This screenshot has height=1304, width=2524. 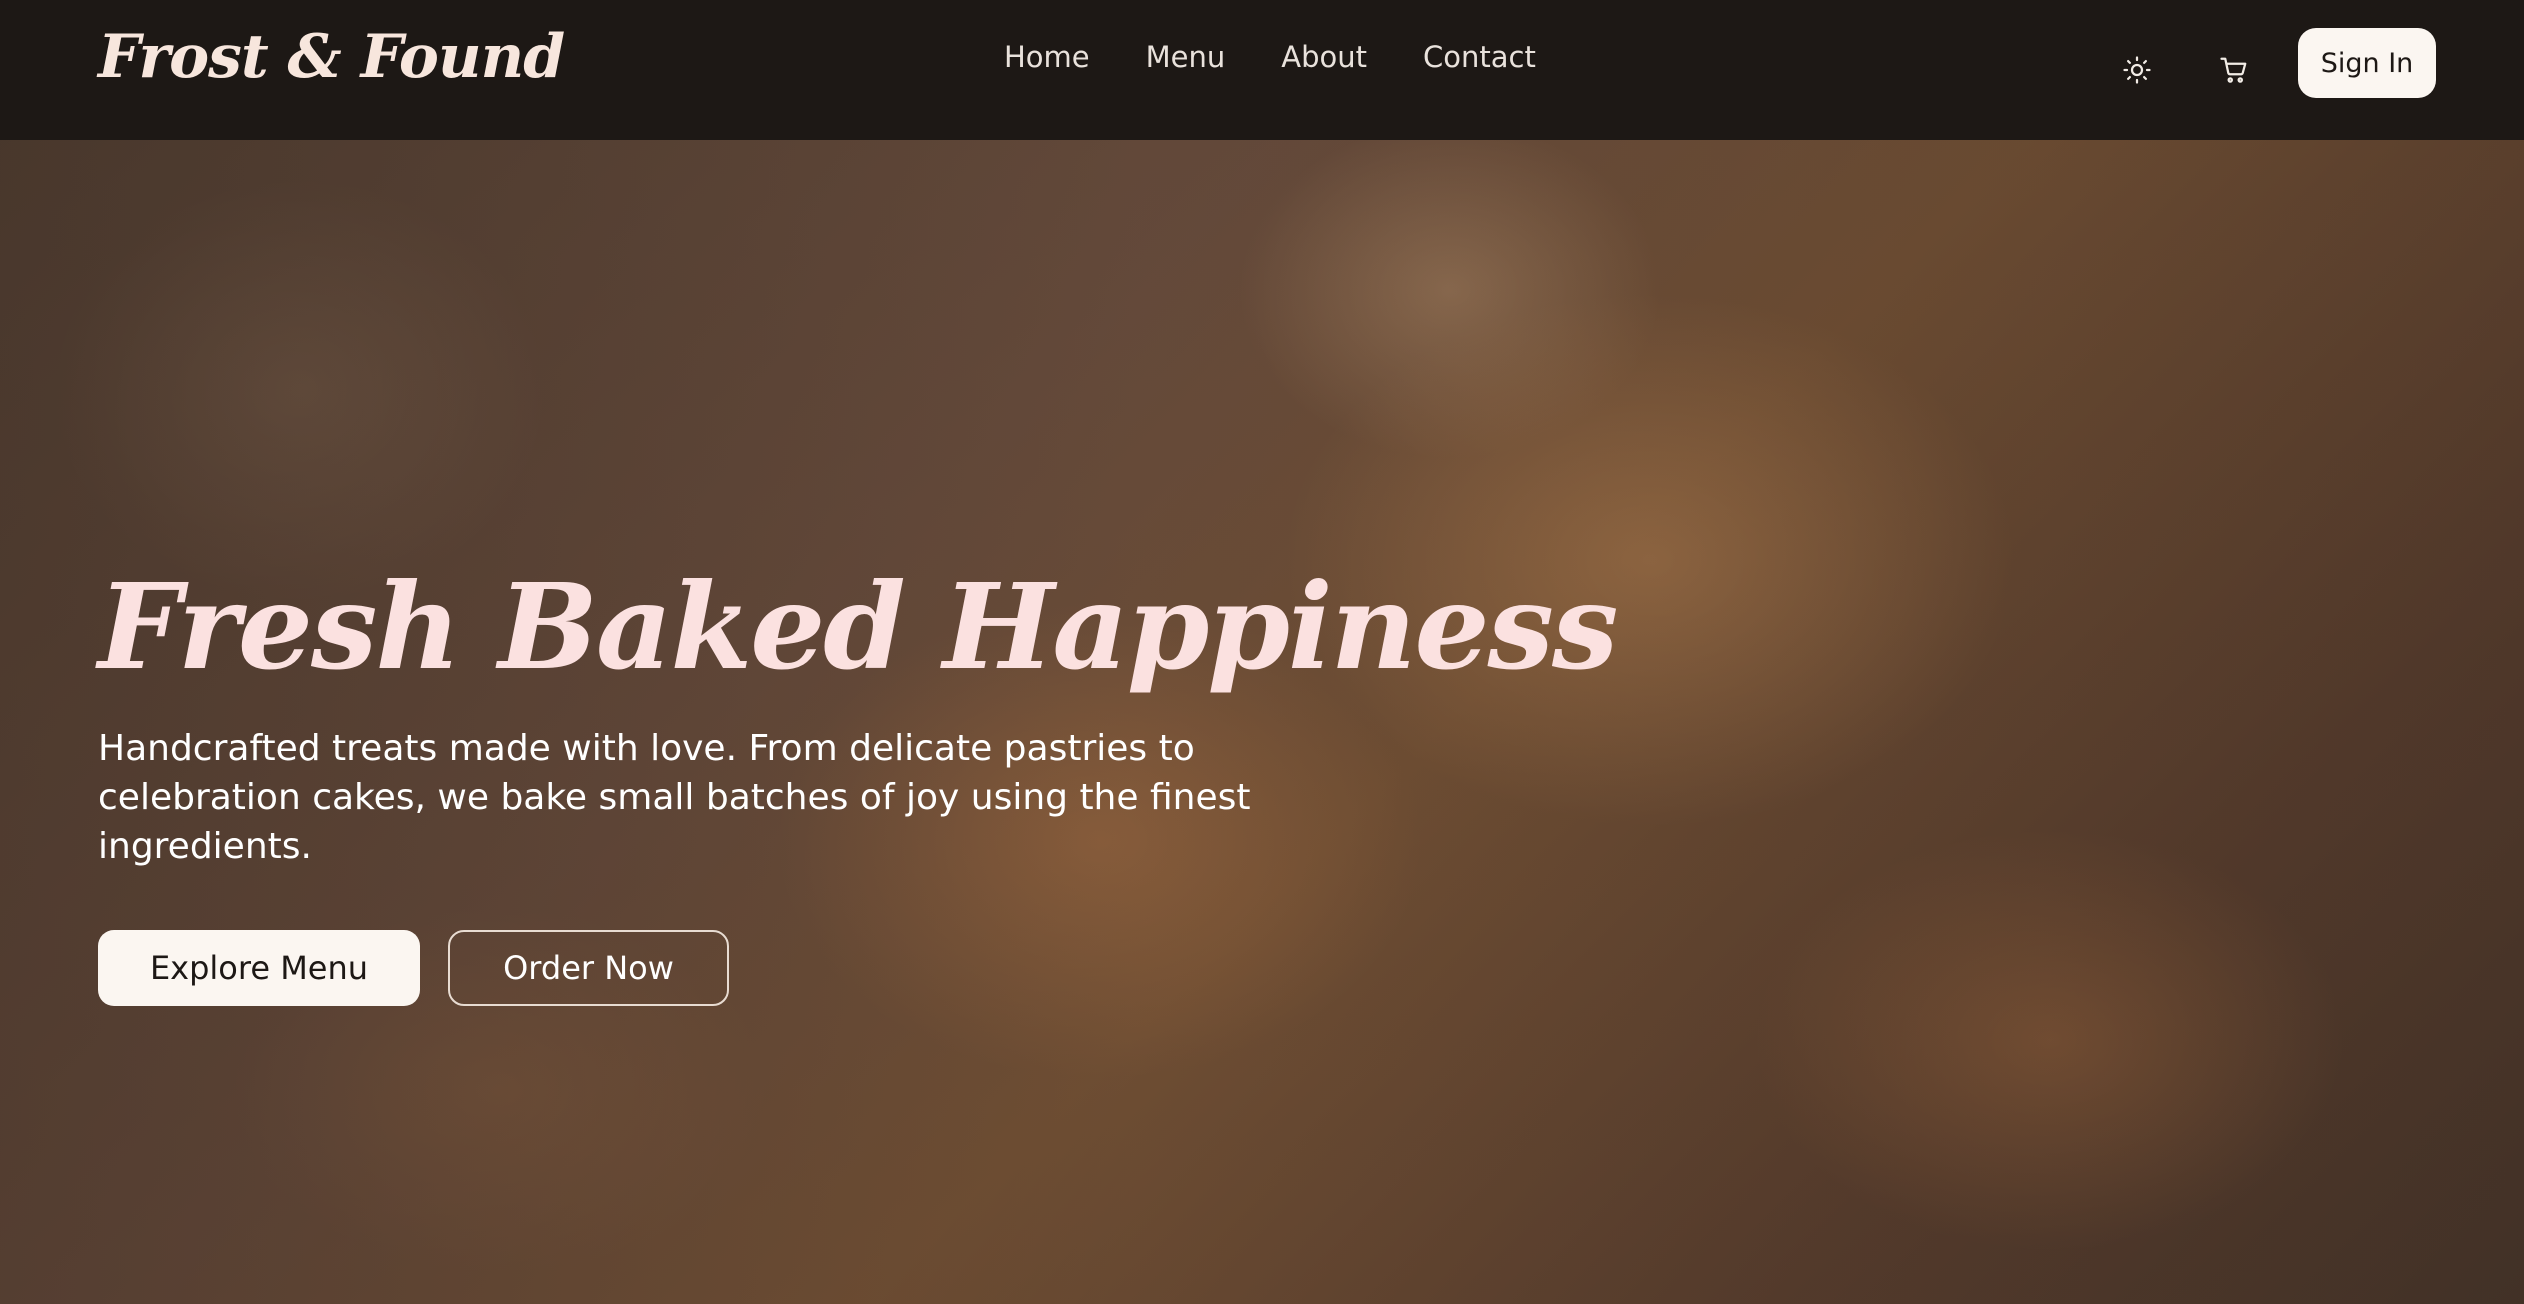 I want to click on explore-menu-button: Explore Menu, so click(x=259, y=968).